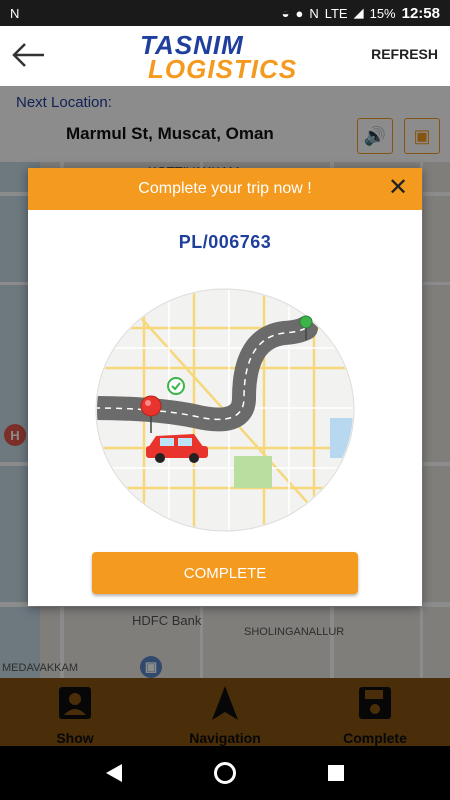  I want to click on logo-line2: LOGISTICS, so click(223, 69).